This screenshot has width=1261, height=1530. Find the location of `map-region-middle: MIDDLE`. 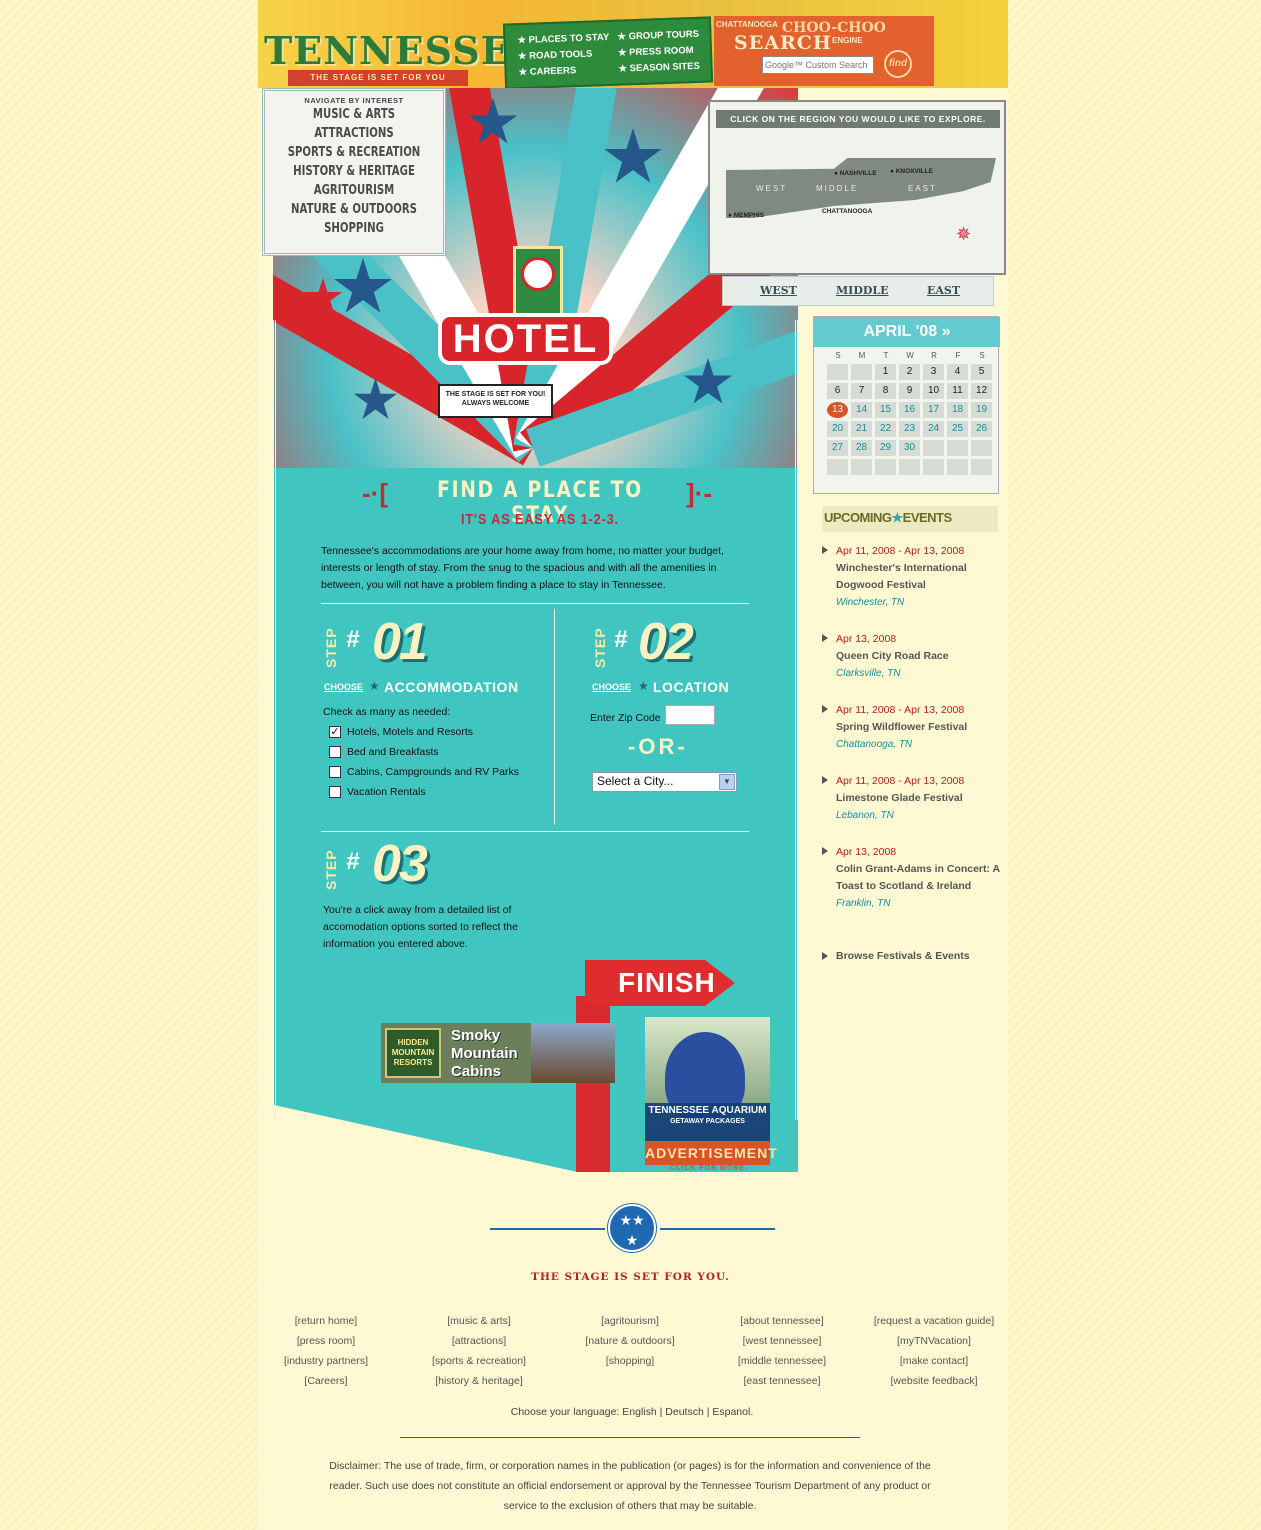

map-region-middle: MIDDLE is located at coordinates (837, 188).